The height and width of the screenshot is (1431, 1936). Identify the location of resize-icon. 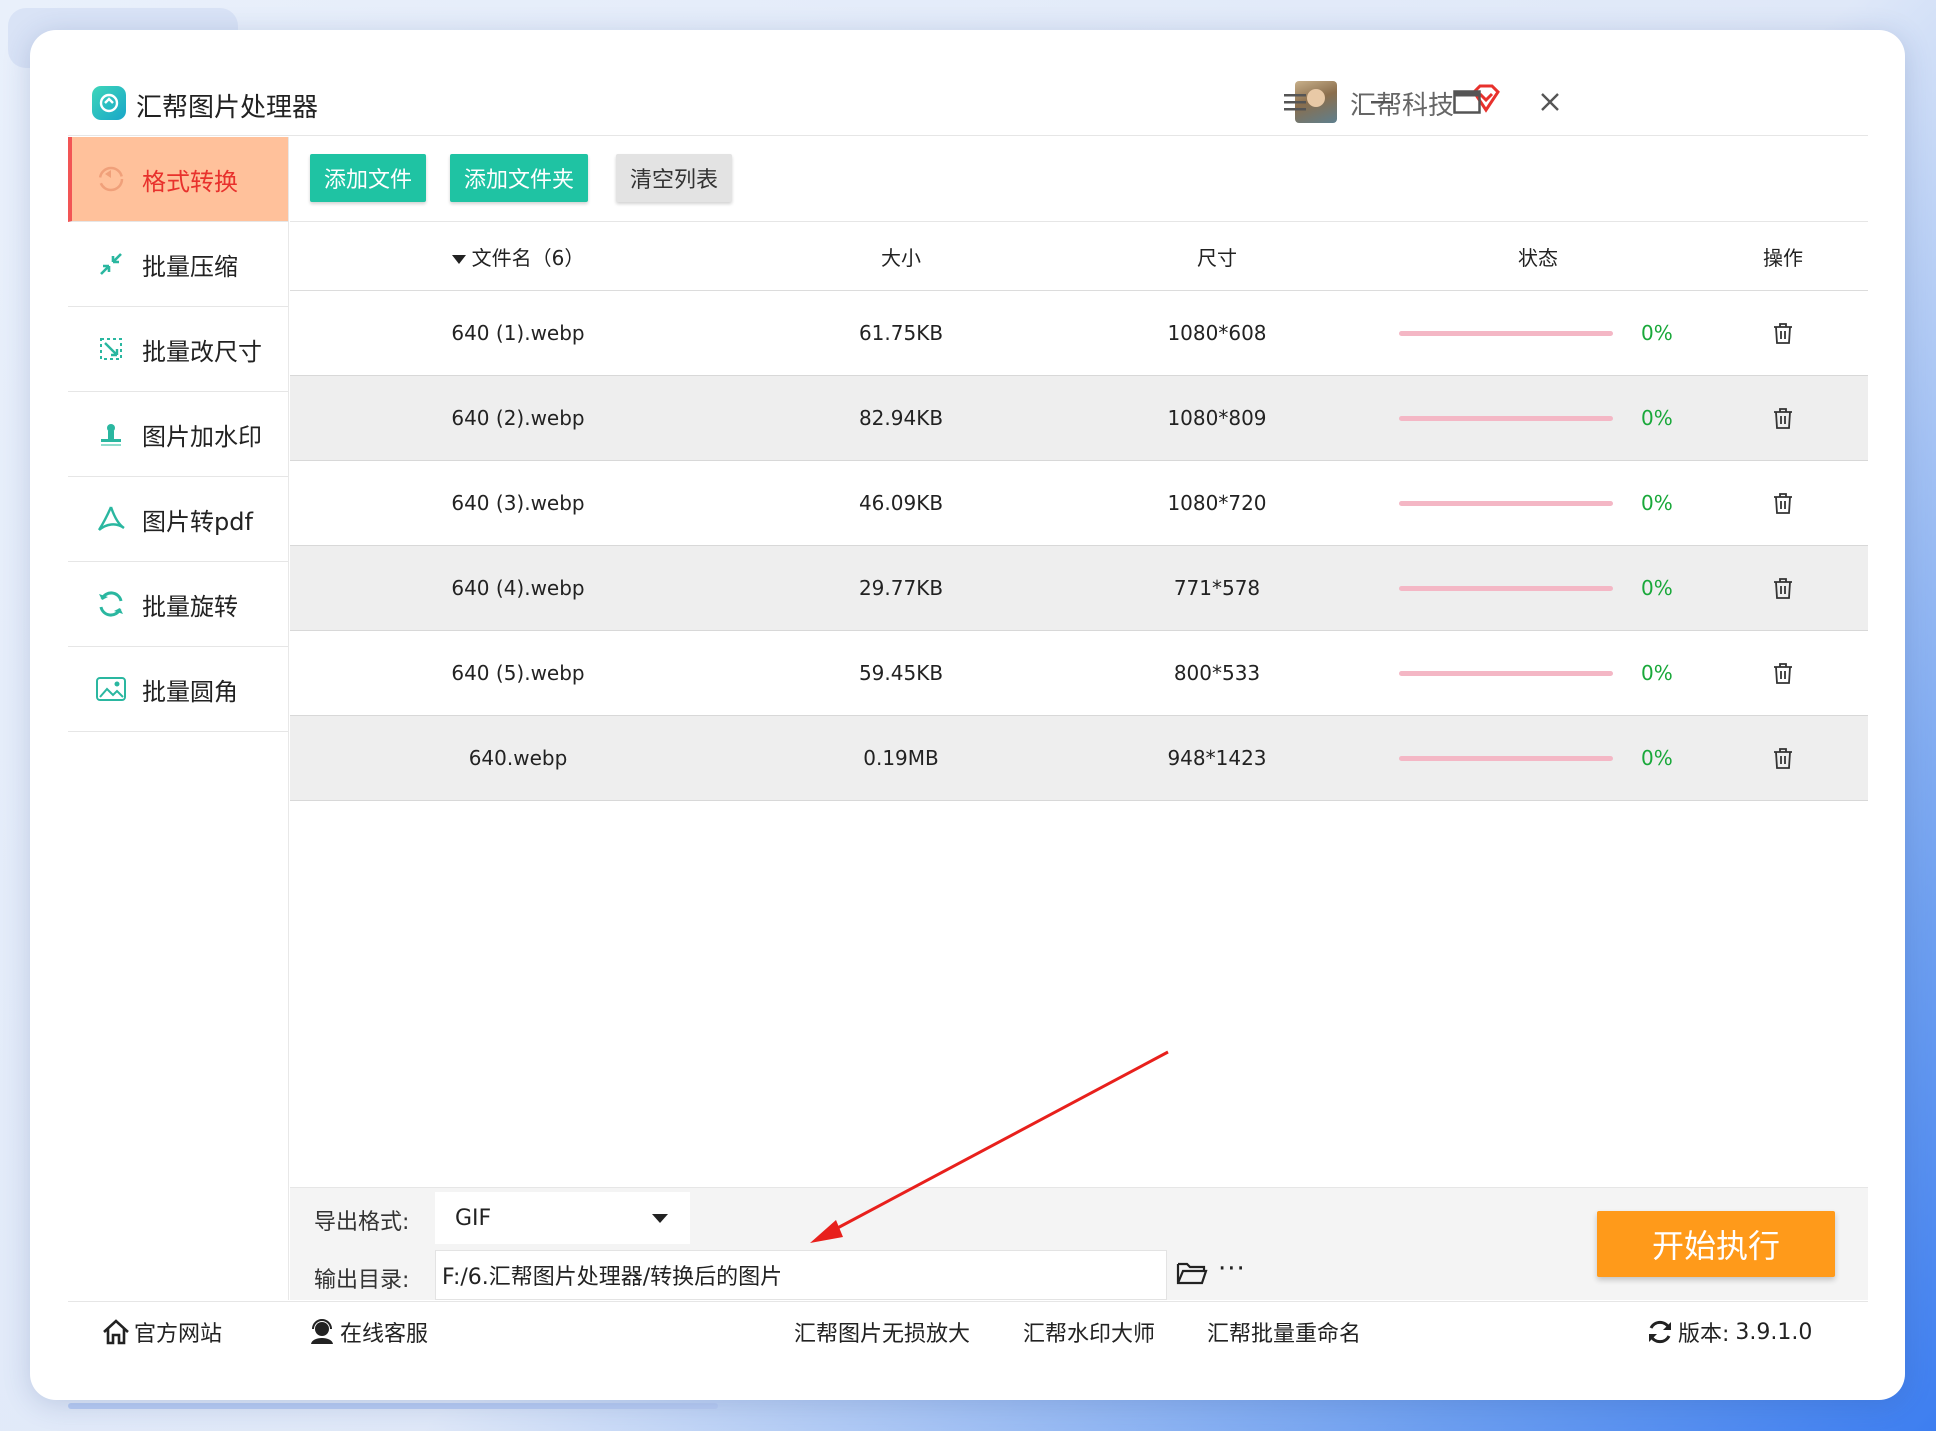
(111, 349).